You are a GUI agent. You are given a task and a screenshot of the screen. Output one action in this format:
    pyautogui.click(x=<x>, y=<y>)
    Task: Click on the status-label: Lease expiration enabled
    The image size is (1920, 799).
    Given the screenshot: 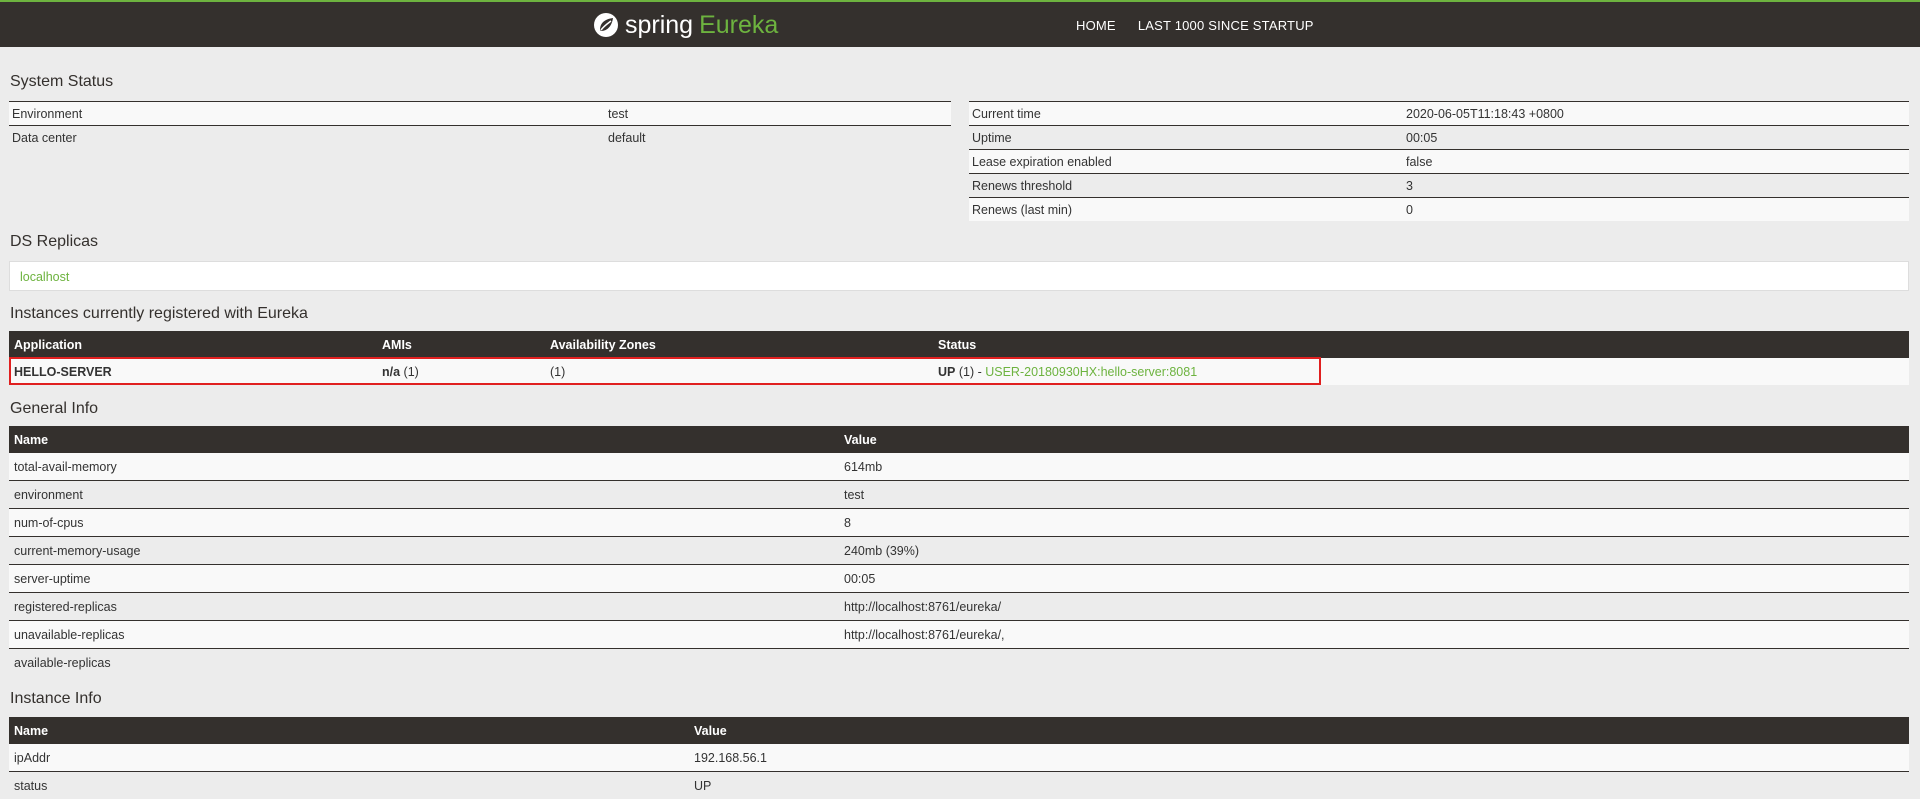 What is the action you would take?
    pyautogui.click(x=1186, y=162)
    